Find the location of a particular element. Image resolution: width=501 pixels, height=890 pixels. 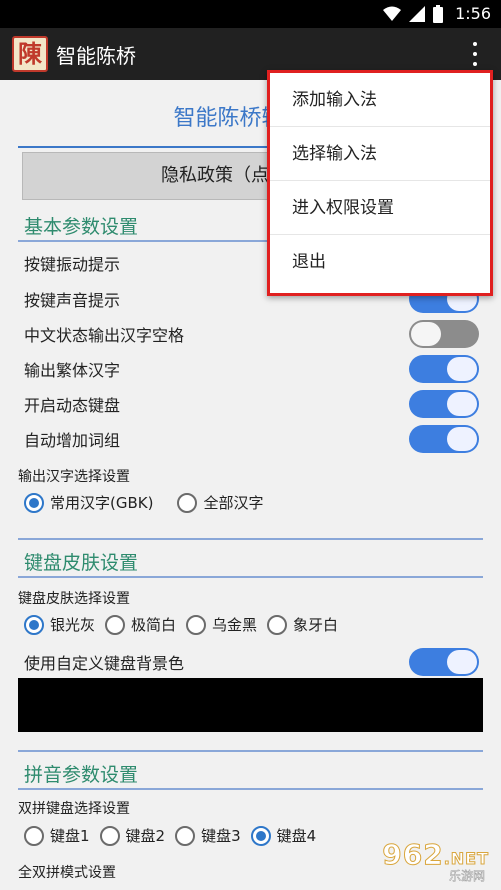

status-icons is located at coordinates (413, 14).